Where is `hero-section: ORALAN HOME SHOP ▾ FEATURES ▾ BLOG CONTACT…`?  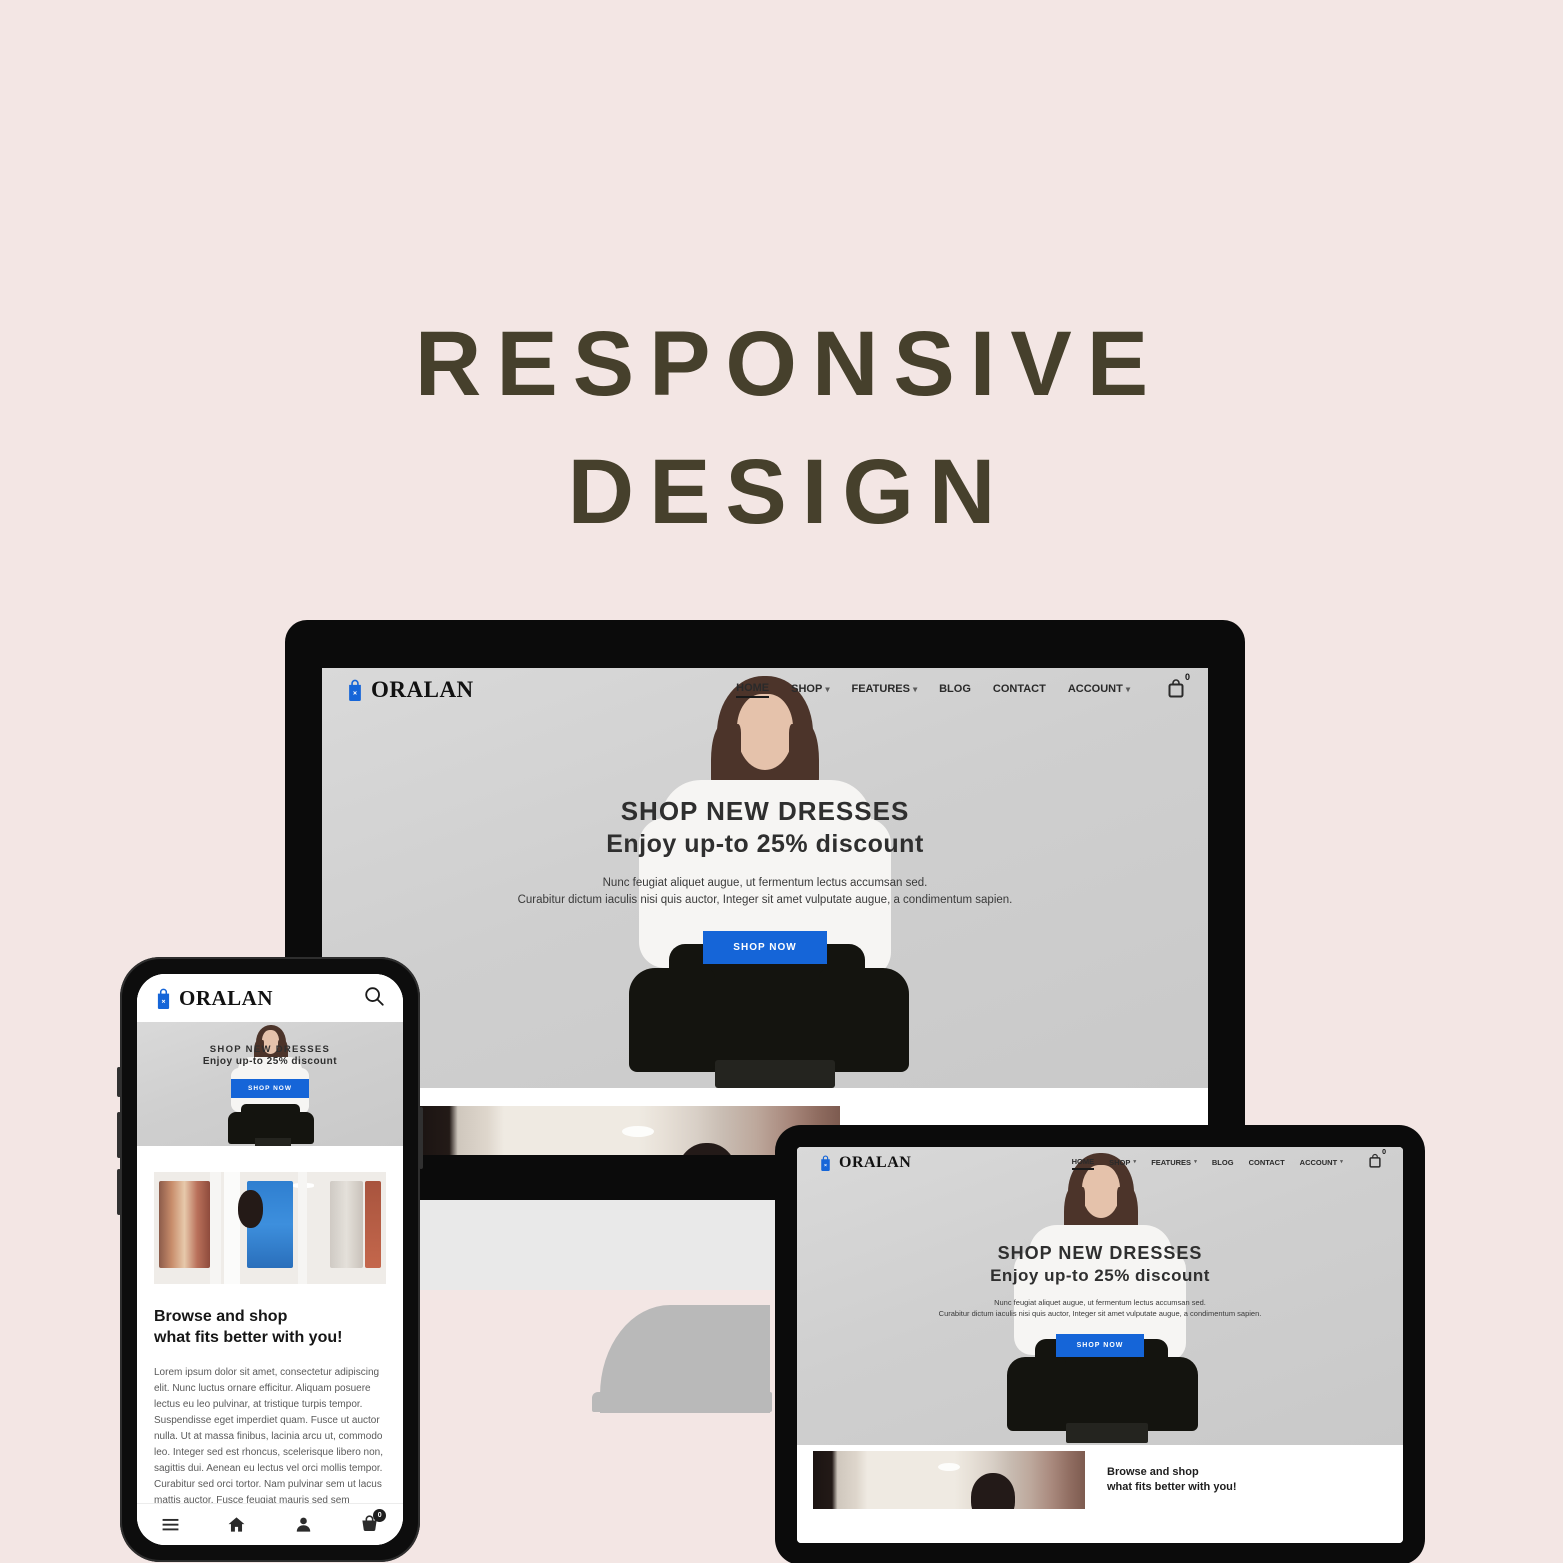
hero-section: ORALAN HOME SHOP ▾ FEATURES ▾ BLOG CONTACT… is located at coordinates (1100, 1296).